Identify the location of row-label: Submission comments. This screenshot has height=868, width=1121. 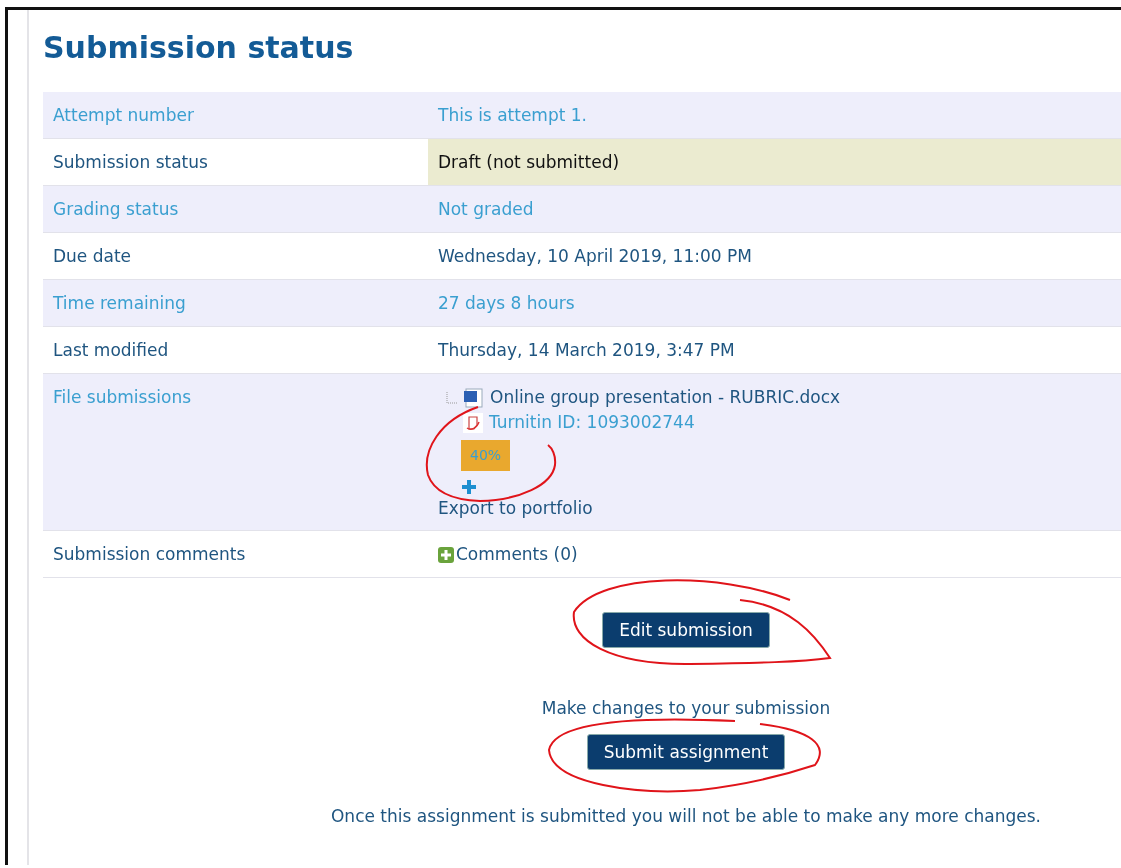
(149, 554).